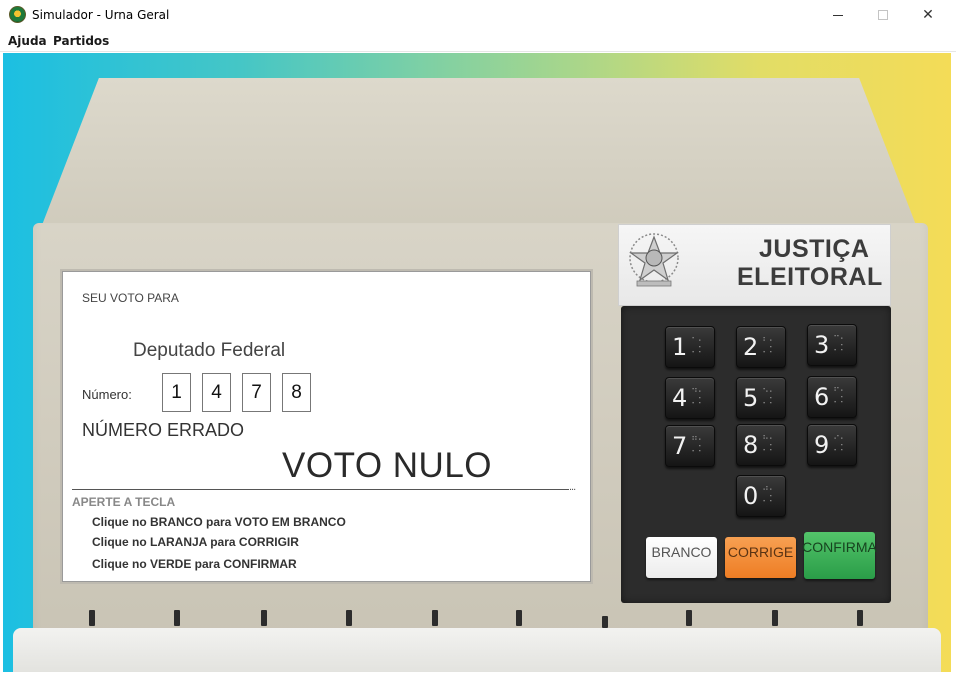 The height and width of the screenshot is (675, 956). Describe the element at coordinates (256, 392) in the screenshot. I see `digit-box-3: 7` at that location.